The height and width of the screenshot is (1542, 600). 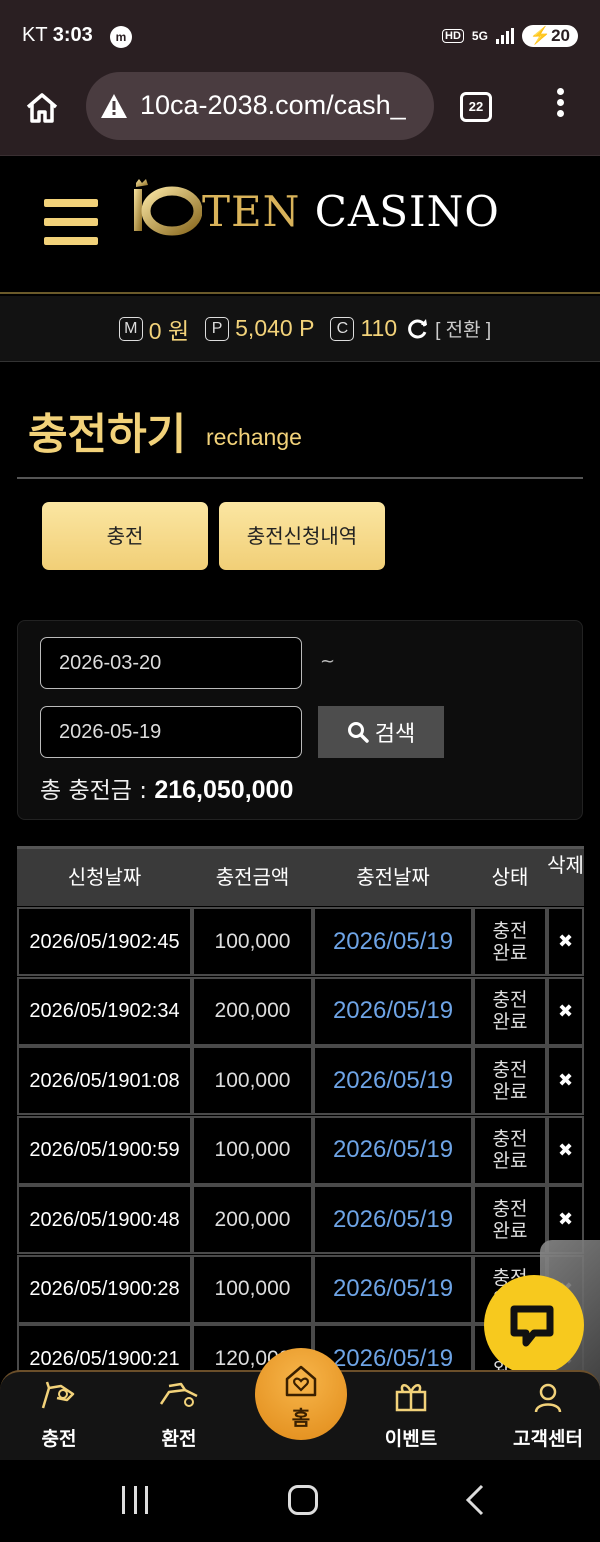 What do you see at coordinates (71, 224) in the screenshot?
I see `menu-icon` at bounding box center [71, 224].